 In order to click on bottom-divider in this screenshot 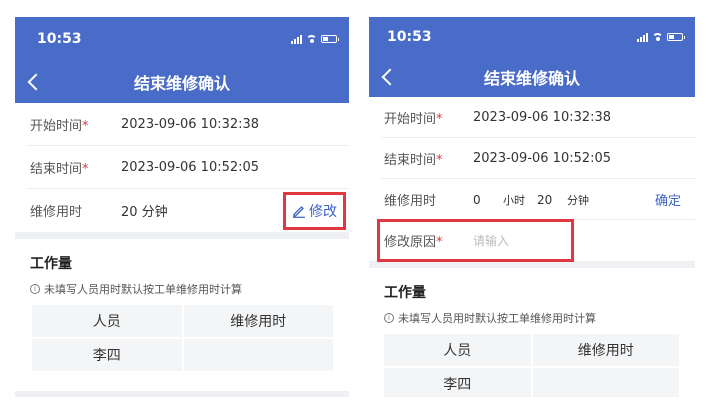, I will do `click(182, 394)`.